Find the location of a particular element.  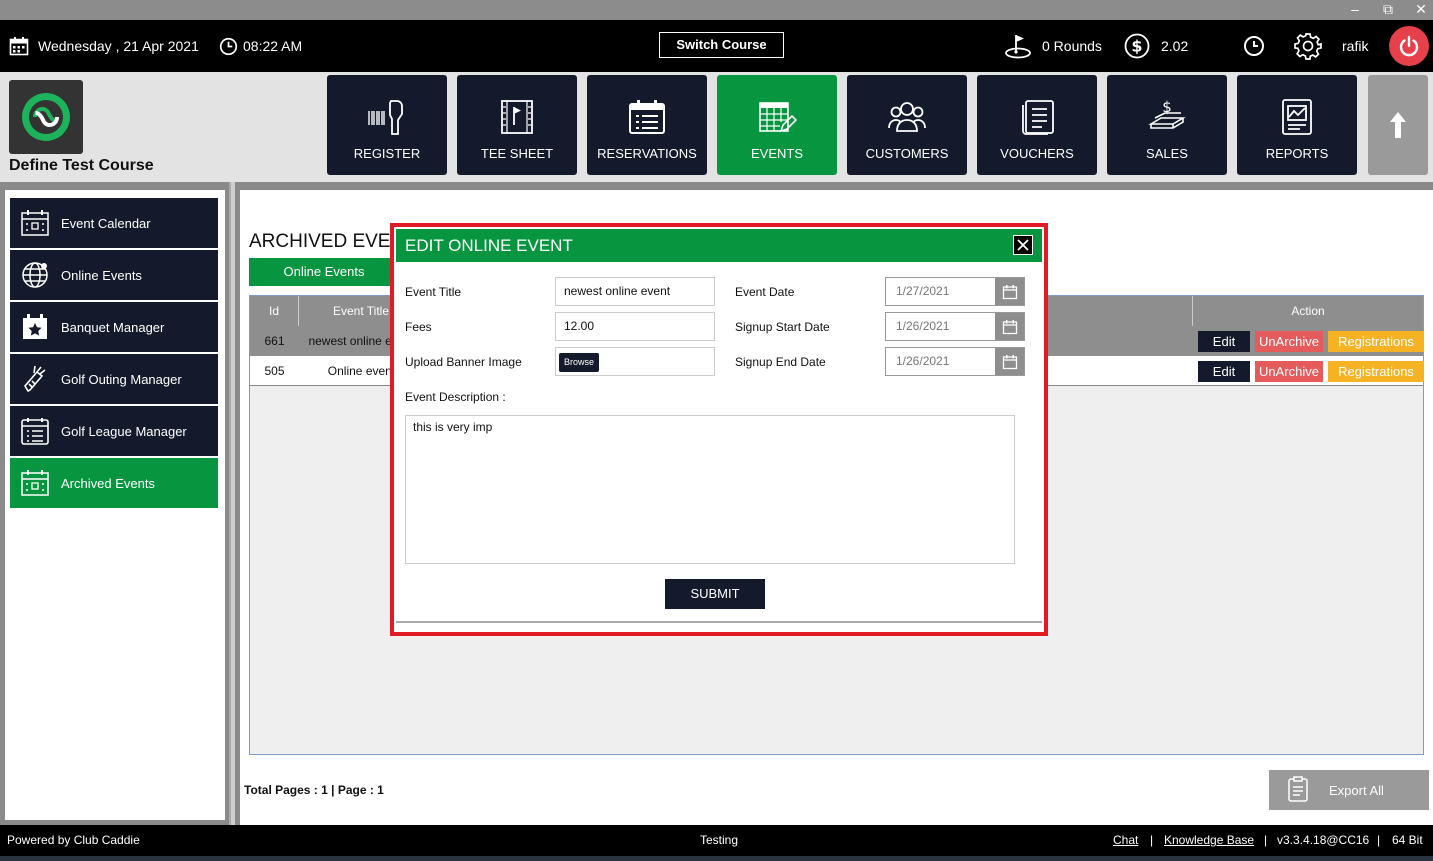

event-date-picker: 1/27/2021 is located at coordinates (955, 291).